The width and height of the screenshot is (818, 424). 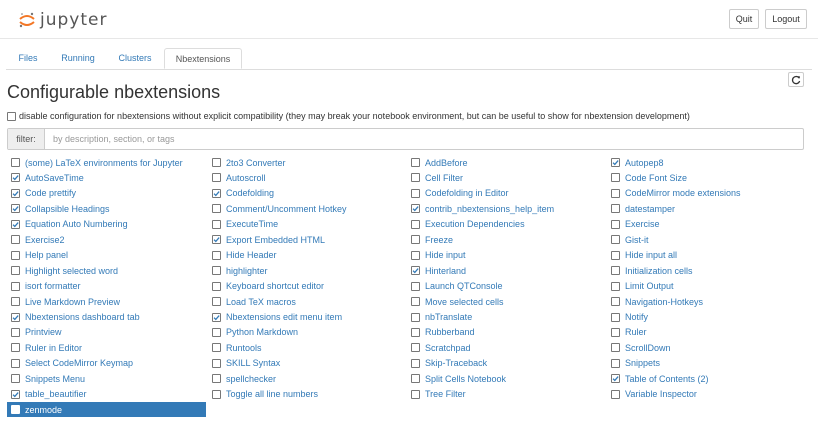 I want to click on nbextension-item: Initialization cells, so click(x=704, y=270).